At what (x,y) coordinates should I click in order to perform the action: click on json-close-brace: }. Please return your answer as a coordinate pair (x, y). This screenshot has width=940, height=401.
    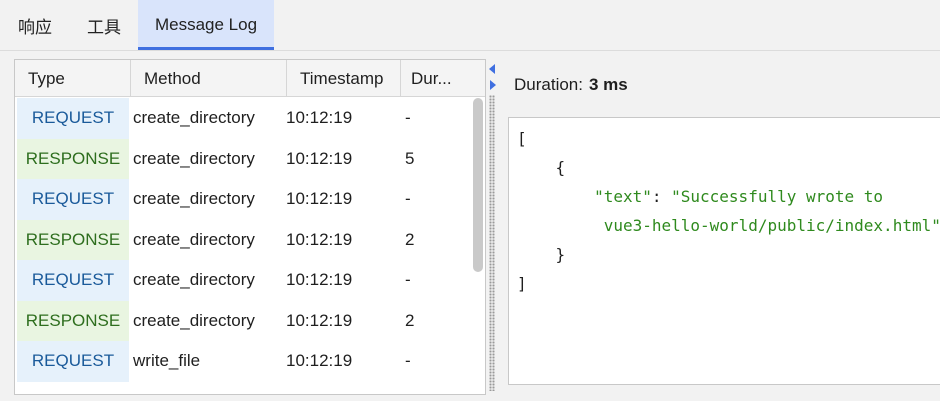
    Looking at the image, I should click on (560, 254).